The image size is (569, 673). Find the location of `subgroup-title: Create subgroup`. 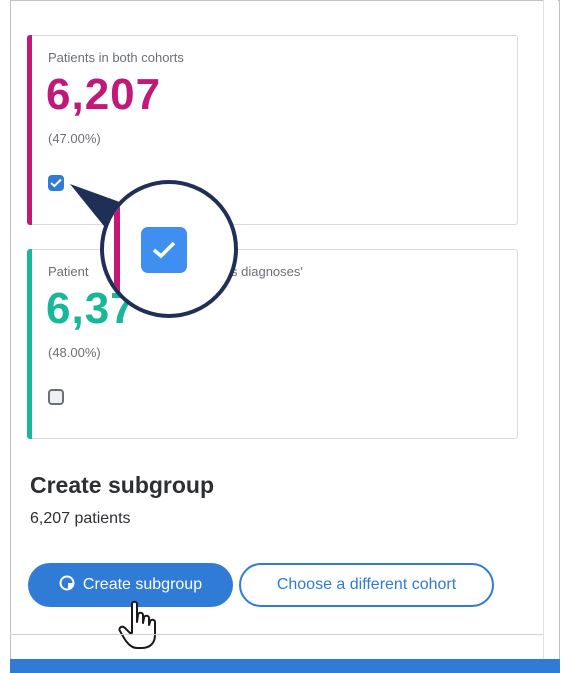

subgroup-title: Create subgroup is located at coordinates (122, 485).